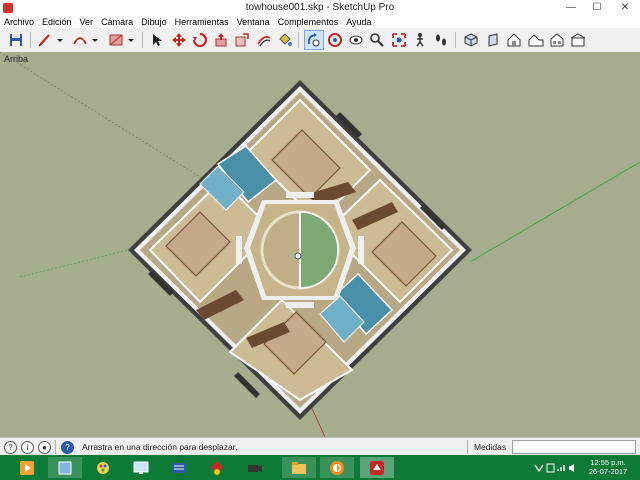  I want to click on geo-location-icon: ?, so click(10, 447).